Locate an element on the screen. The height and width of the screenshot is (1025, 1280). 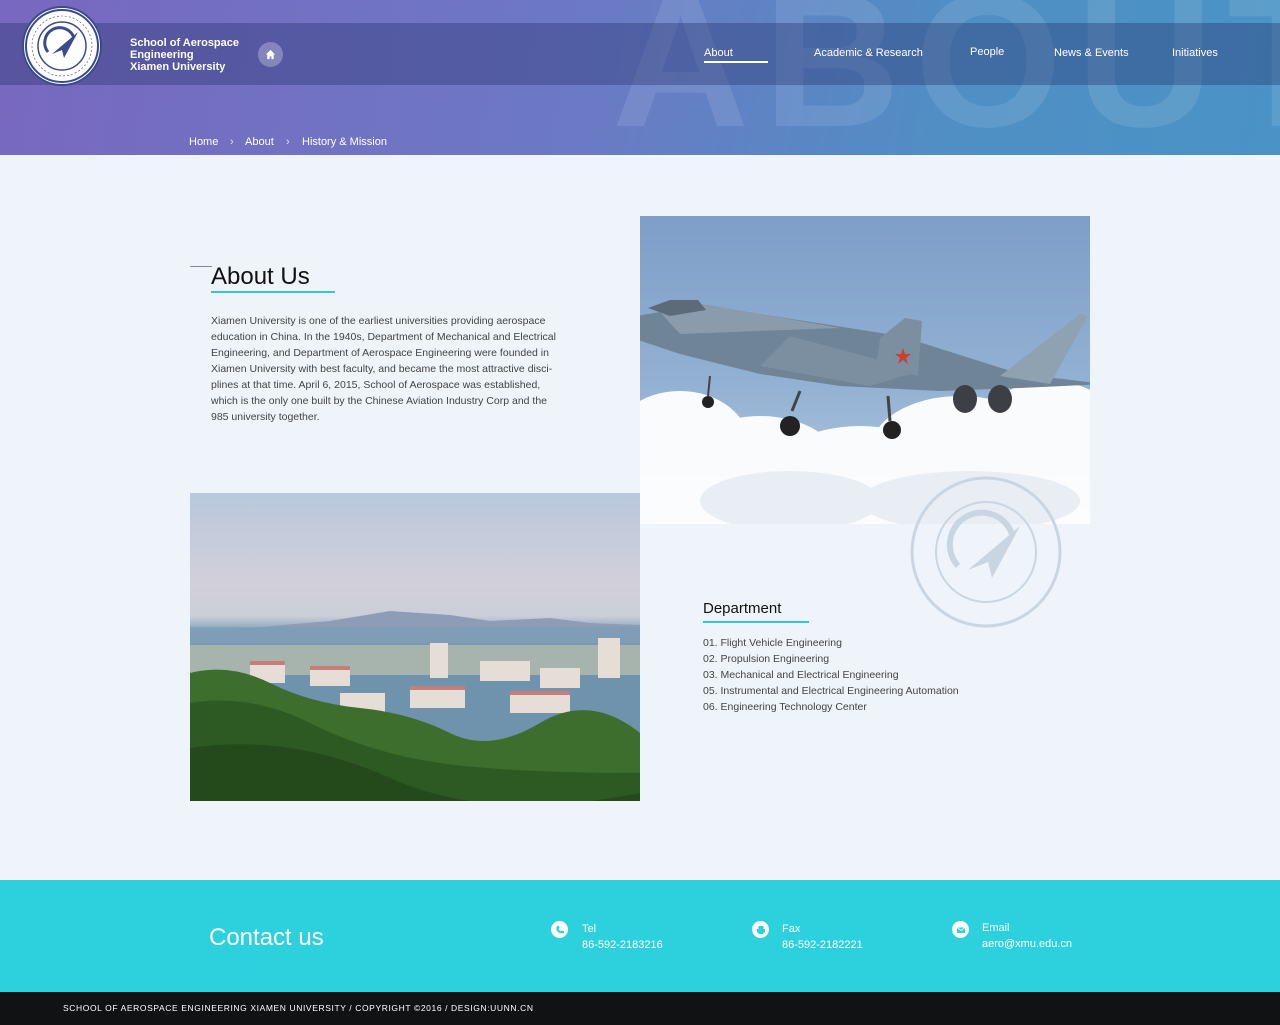
fax-value: 86-592-2182221 is located at coordinates (822, 945).